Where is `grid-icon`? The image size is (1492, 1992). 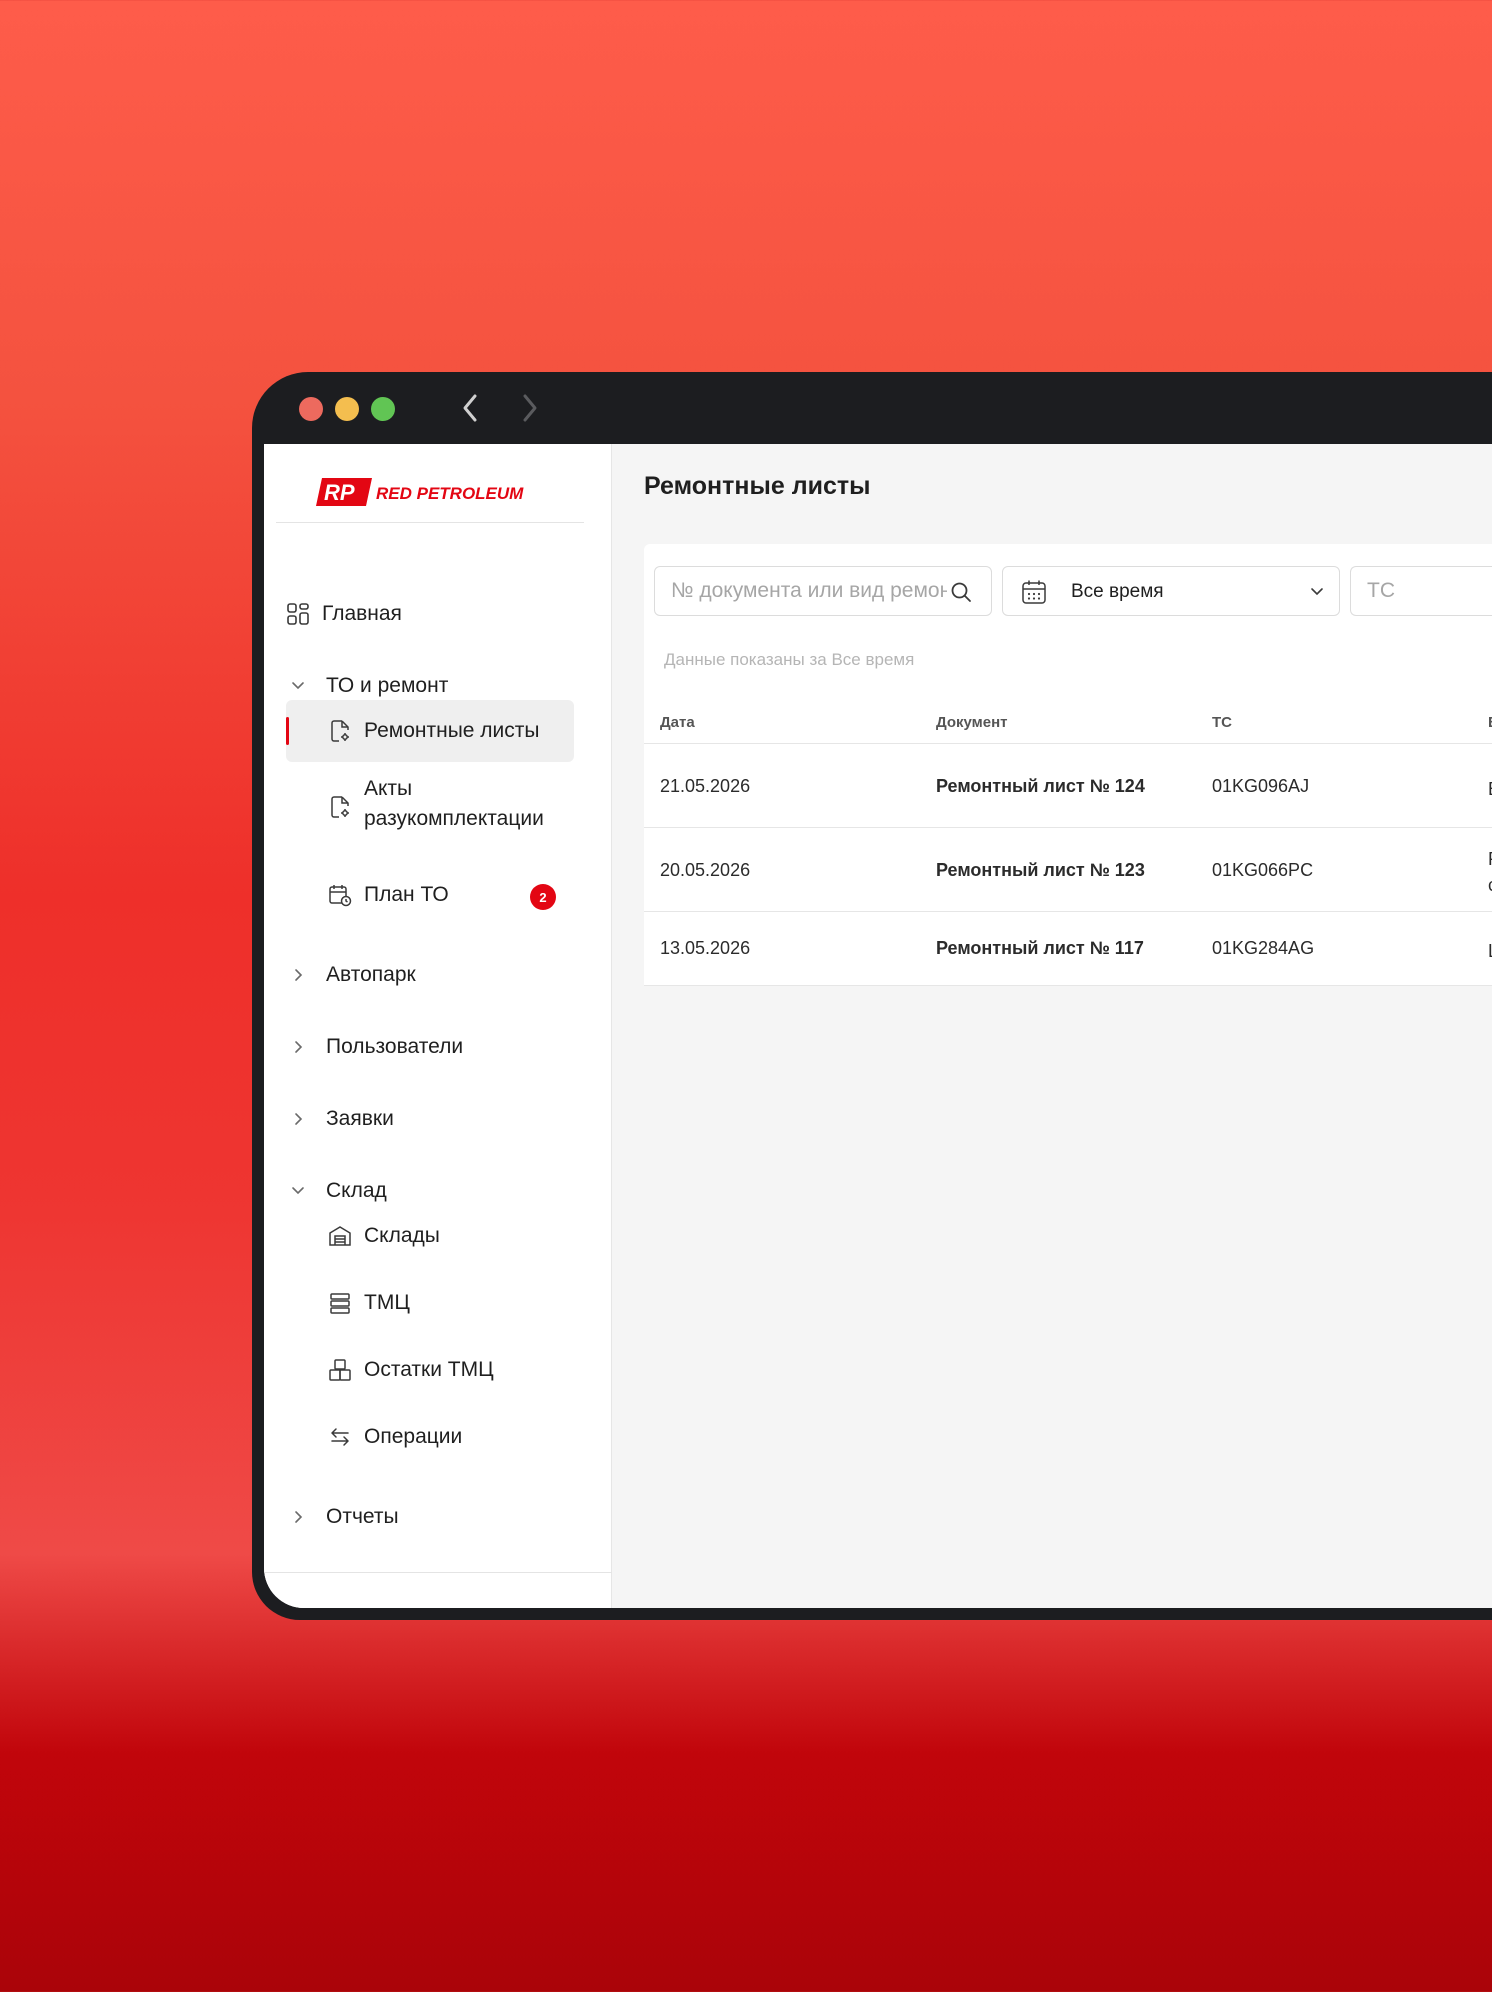 grid-icon is located at coordinates (298, 614).